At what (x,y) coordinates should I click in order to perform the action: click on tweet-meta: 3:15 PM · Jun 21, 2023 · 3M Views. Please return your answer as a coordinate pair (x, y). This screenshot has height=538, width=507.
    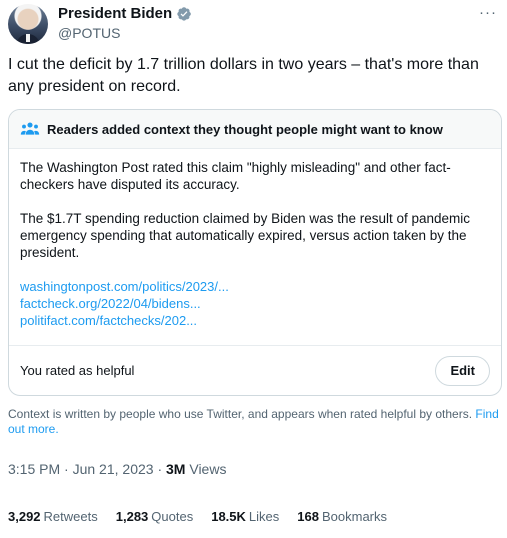
    Looking at the image, I should click on (117, 469).